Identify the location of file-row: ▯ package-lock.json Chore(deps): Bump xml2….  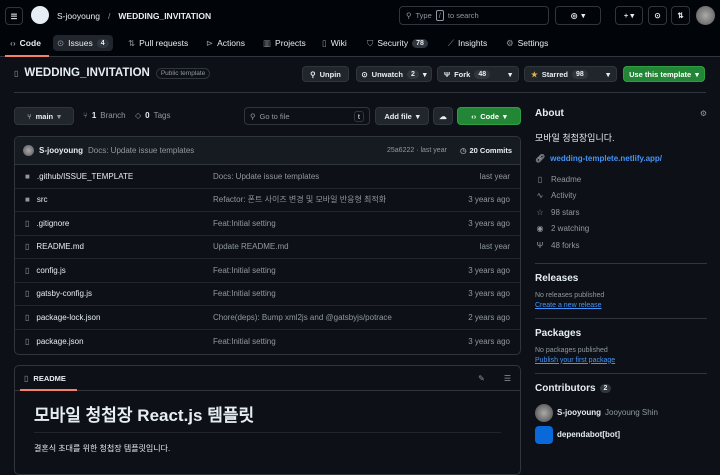
(267, 318).